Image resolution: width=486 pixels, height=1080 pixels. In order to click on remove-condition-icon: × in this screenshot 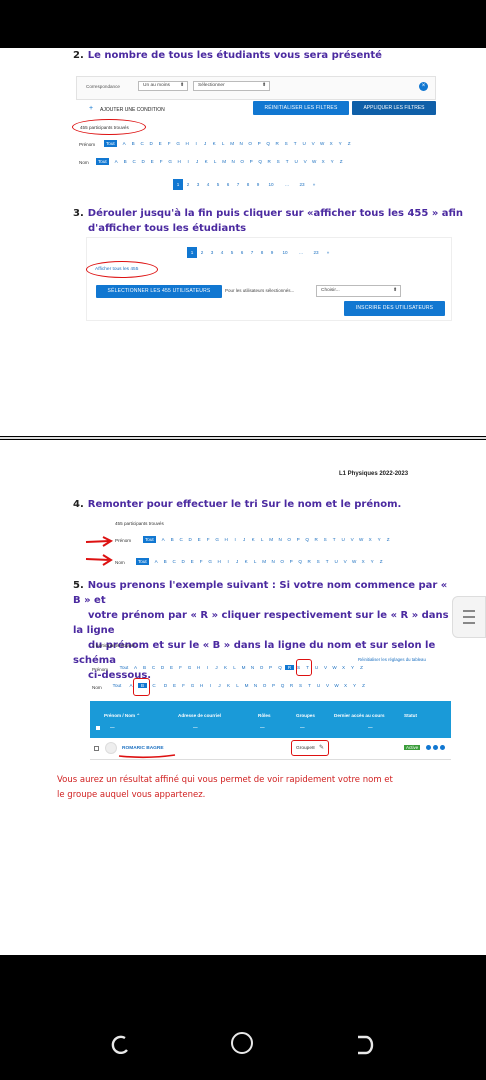, I will do `click(423, 86)`.